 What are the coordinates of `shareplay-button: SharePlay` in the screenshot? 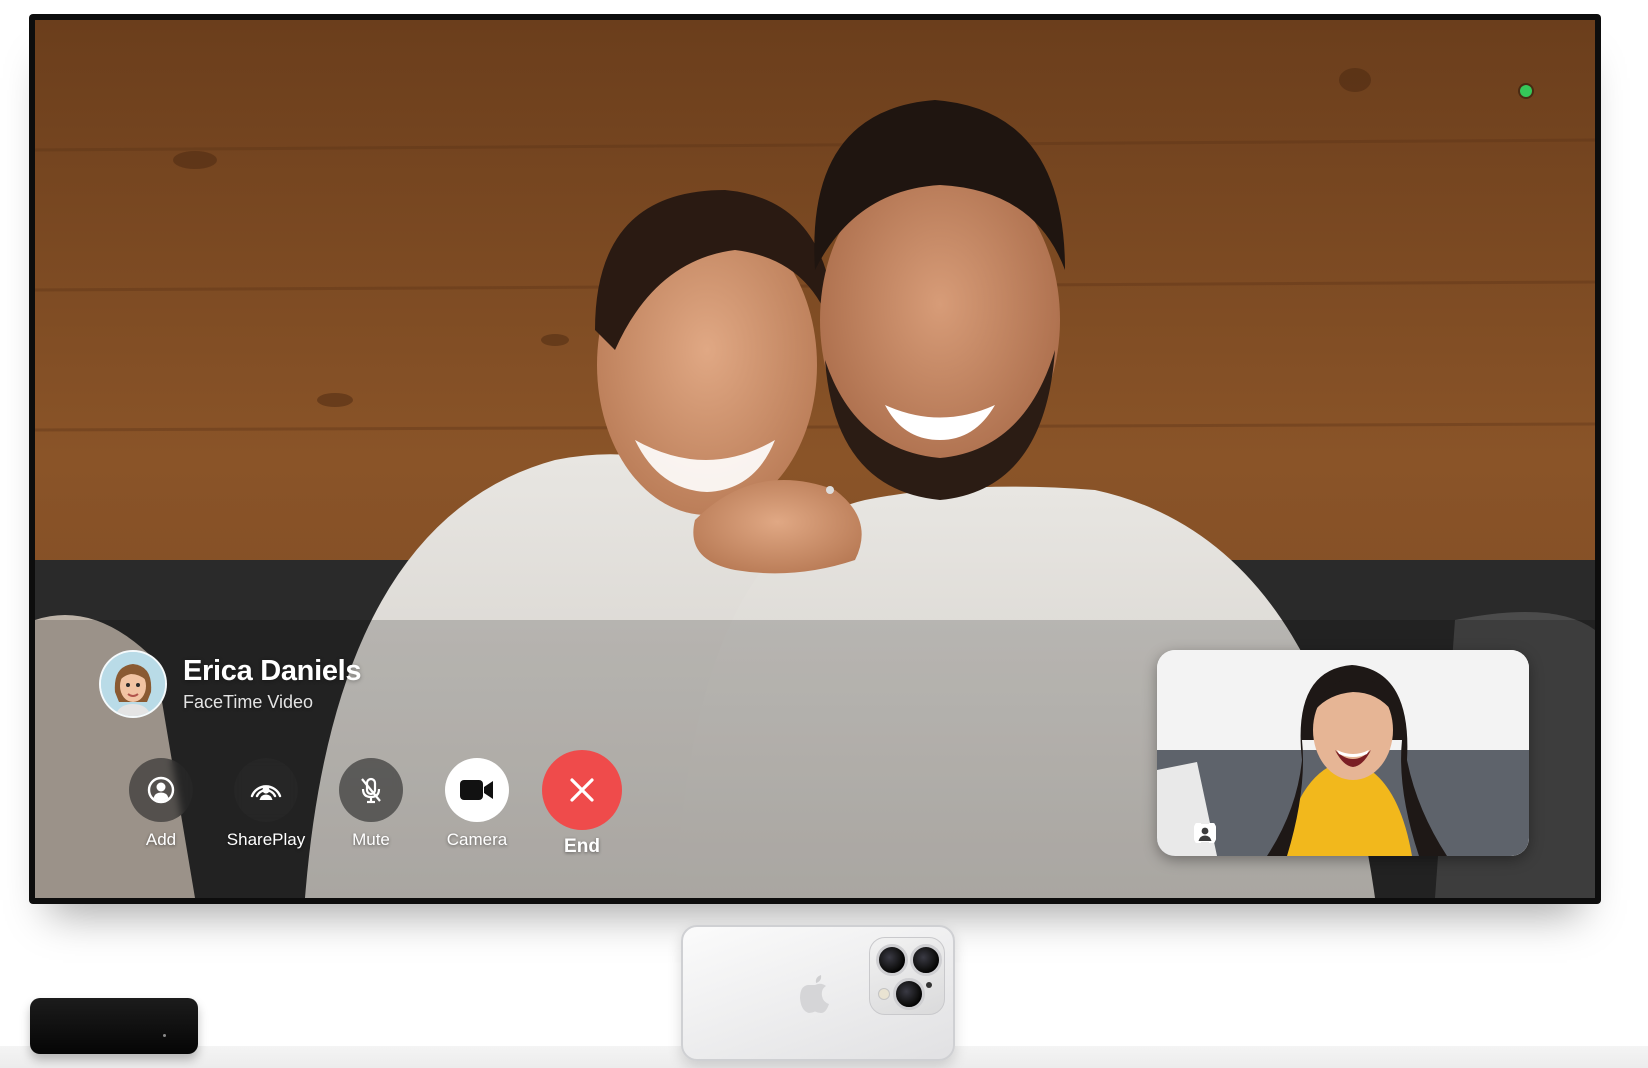 It's located at (266, 804).